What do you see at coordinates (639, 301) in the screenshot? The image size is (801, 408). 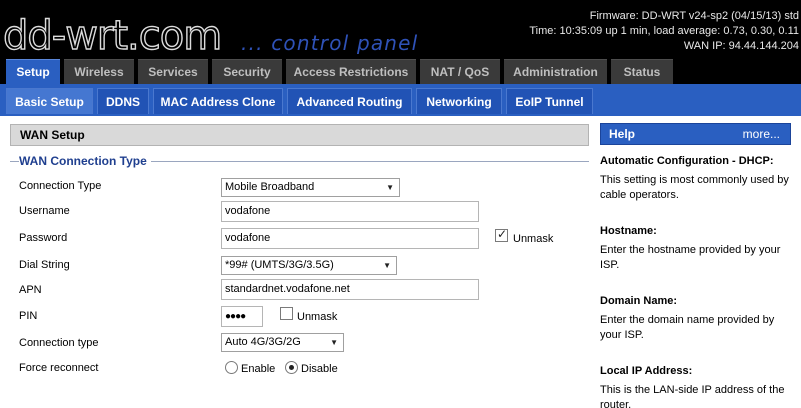 I see `help-heading-domain: Domain Name:` at bounding box center [639, 301].